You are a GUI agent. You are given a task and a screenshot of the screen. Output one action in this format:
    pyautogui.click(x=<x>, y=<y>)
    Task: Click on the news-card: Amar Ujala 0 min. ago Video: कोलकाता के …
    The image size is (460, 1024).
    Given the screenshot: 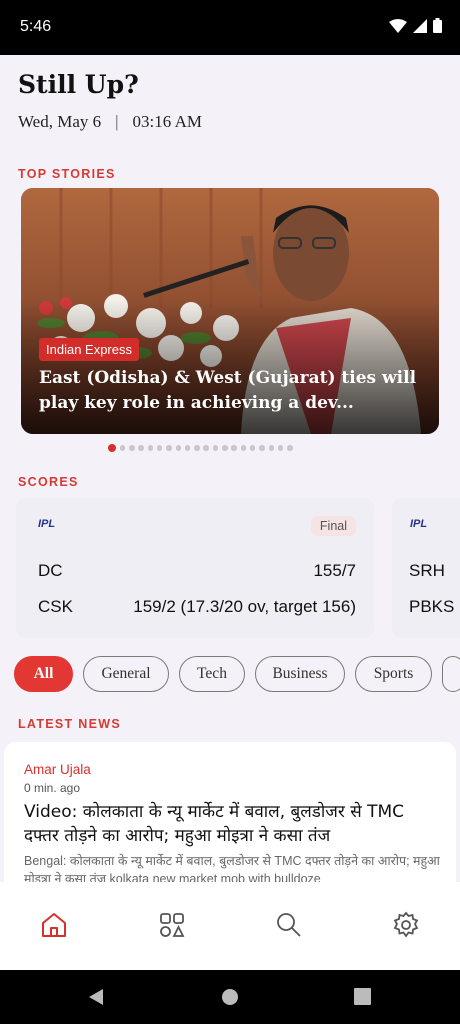 What is the action you would take?
    pyautogui.click(x=230, y=812)
    